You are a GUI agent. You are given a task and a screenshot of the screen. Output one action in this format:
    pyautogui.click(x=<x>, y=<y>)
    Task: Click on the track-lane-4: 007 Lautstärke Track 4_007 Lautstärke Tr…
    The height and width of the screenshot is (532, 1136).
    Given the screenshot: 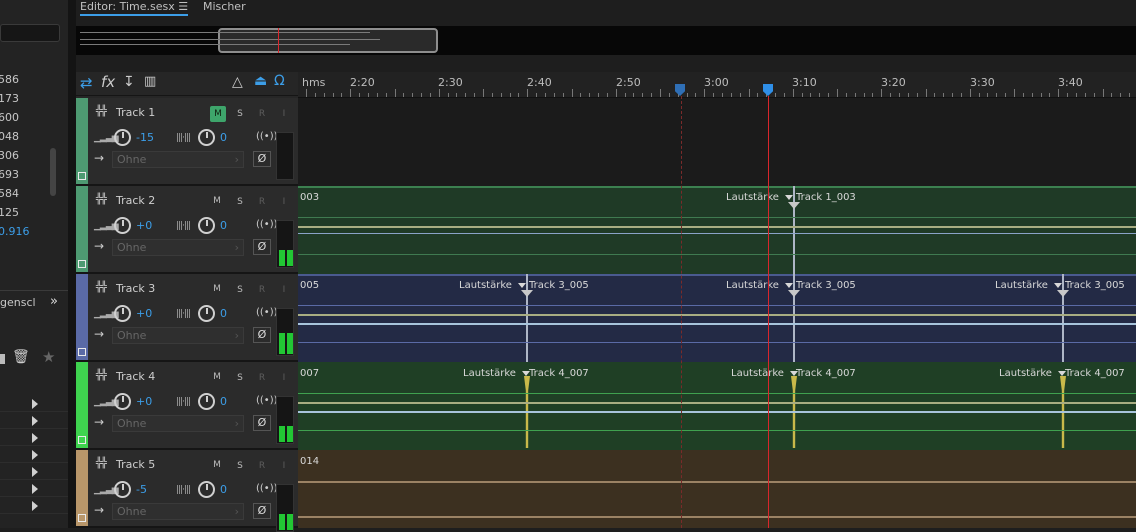 What is the action you would take?
    pyautogui.click(x=717, y=406)
    